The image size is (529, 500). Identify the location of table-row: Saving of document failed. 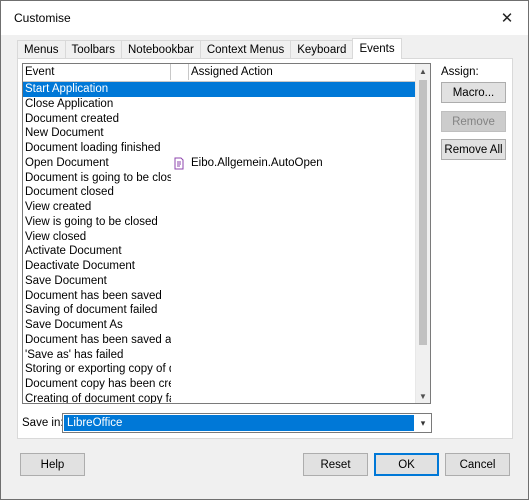
(219, 310).